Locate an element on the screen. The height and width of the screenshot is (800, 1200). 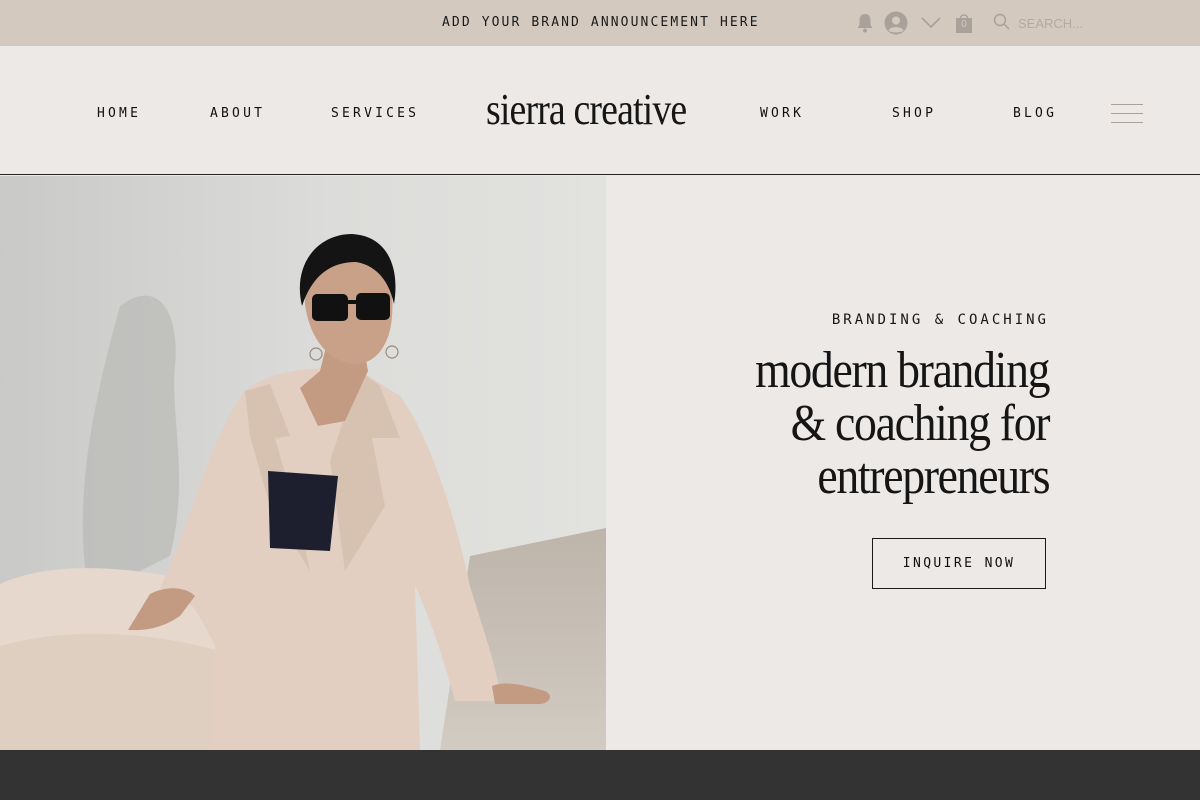
hero-headline-line: modern branding is located at coordinates (902, 370).